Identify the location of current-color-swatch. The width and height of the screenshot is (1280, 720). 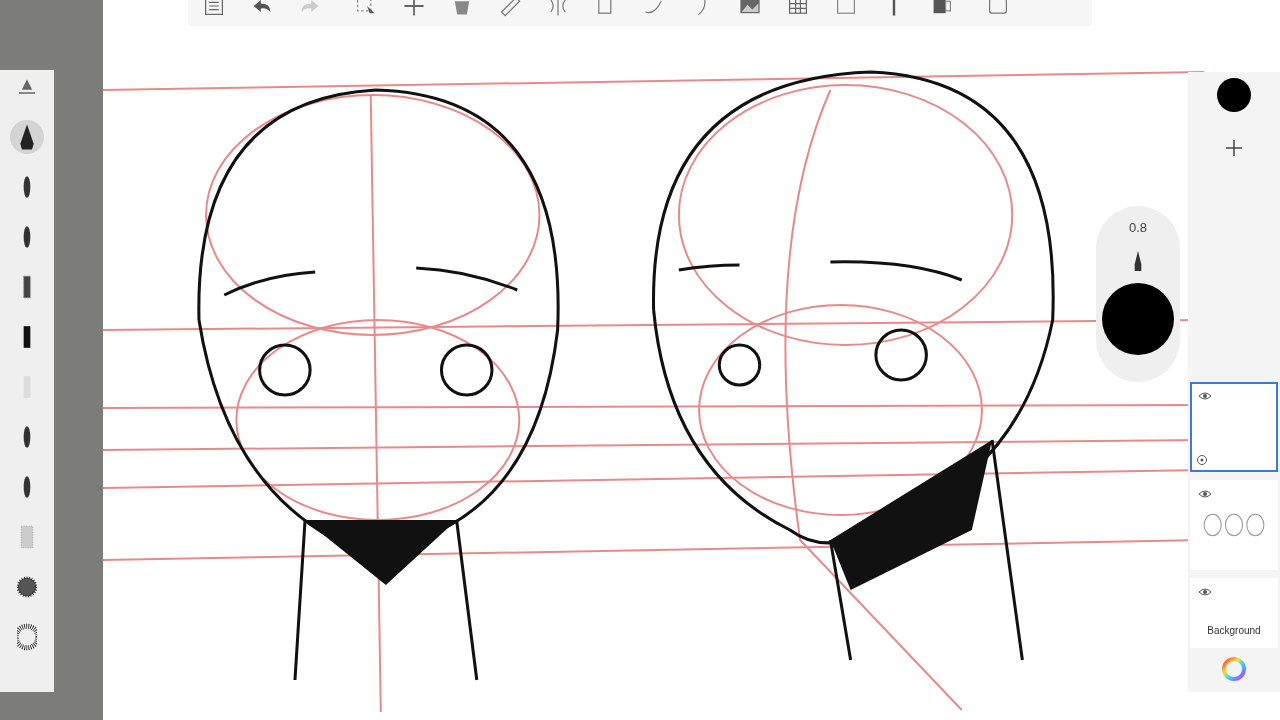
(1234, 95).